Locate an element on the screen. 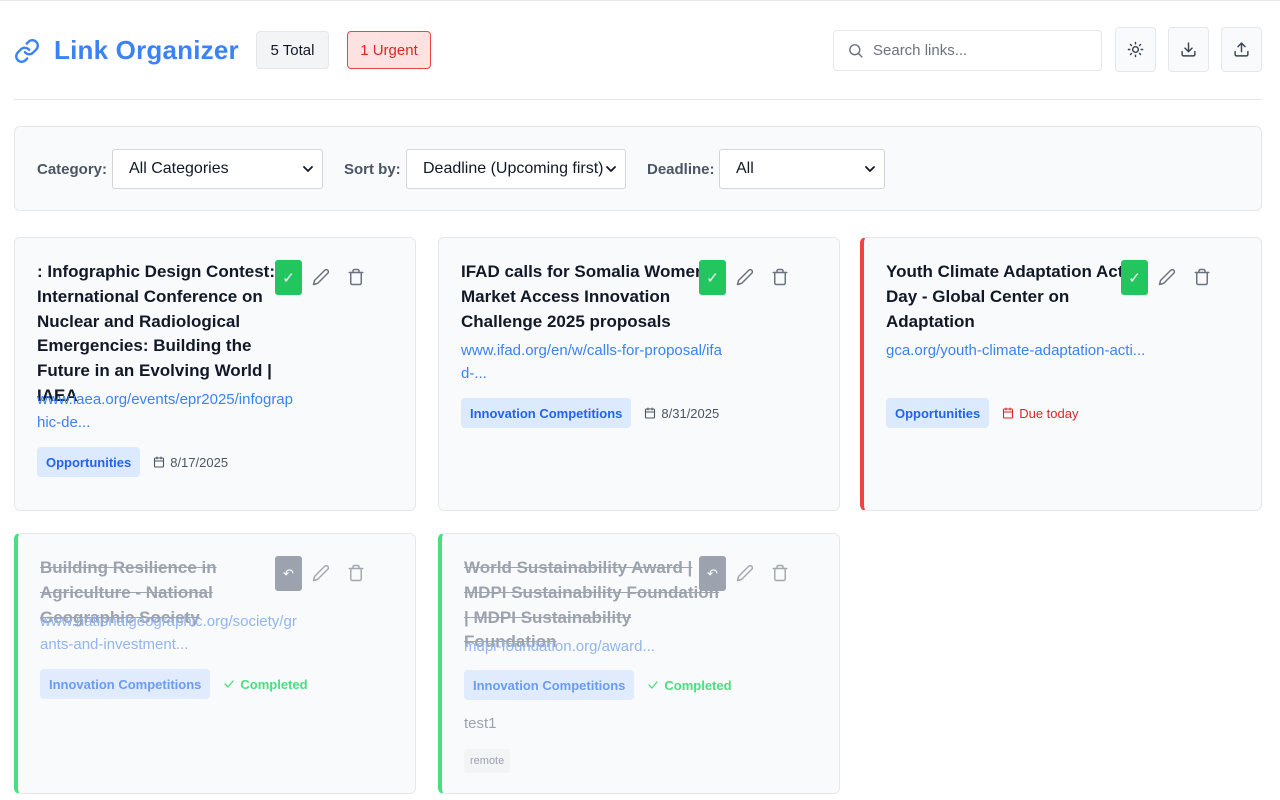 This screenshot has width=1280, height=800. card-meta: Opportunities Due today is located at coordinates (982, 413).